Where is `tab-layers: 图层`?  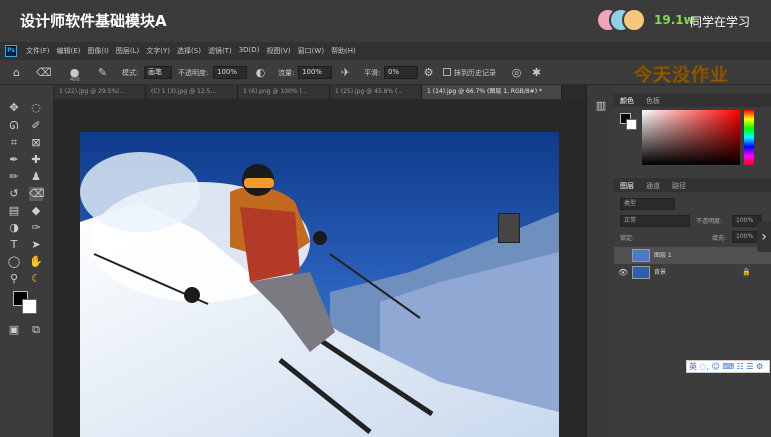 tab-layers: 图层 is located at coordinates (627, 186).